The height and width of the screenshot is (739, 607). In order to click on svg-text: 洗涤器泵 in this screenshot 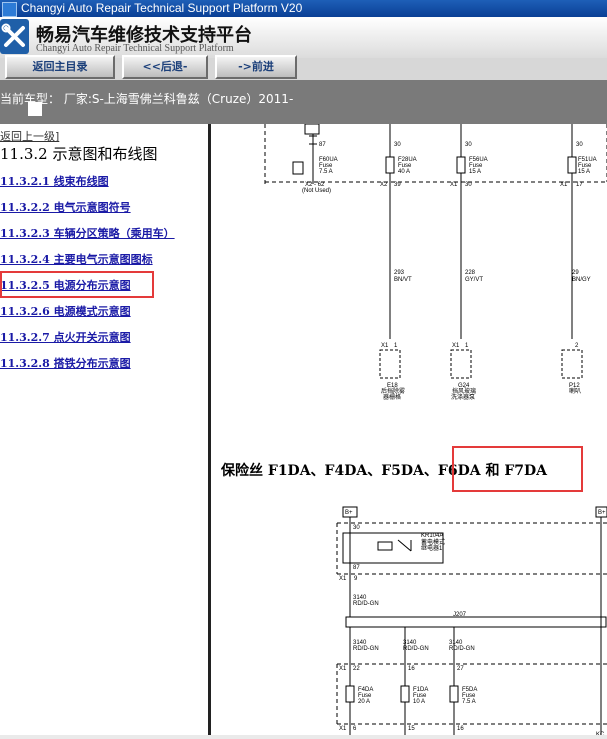, I will do `click(463, 397)`.